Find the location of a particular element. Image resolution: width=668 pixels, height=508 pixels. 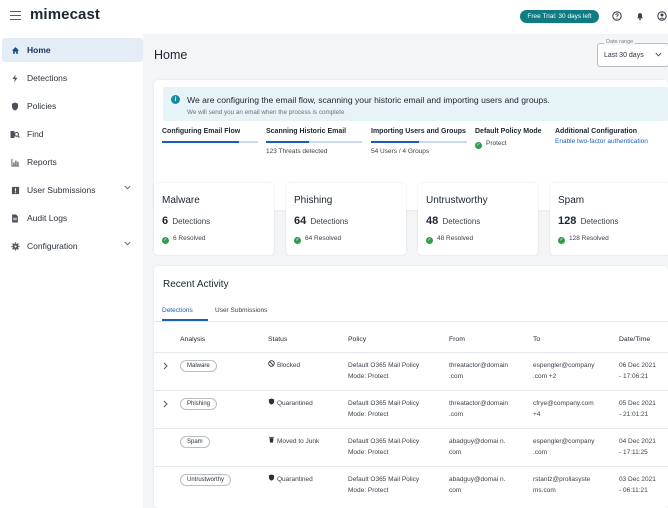

stat-resolved: 48 Resolved is located at coordinates (455, 238).